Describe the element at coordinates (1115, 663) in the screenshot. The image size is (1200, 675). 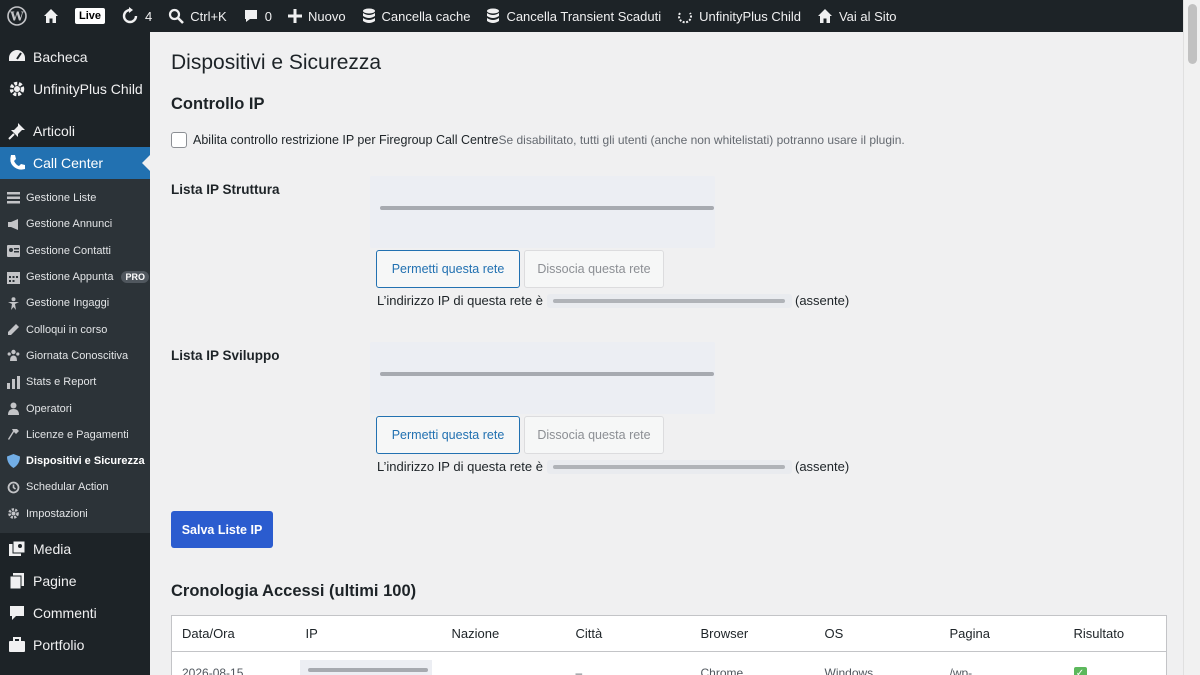
I see `cell-result: ✓` at that location.